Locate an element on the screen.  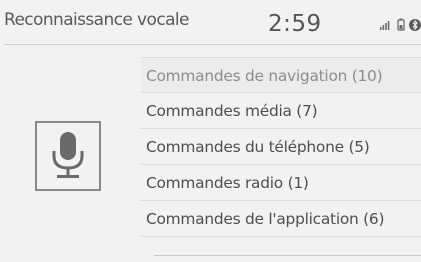
microphone-tile is located at coordinates (68, 156).